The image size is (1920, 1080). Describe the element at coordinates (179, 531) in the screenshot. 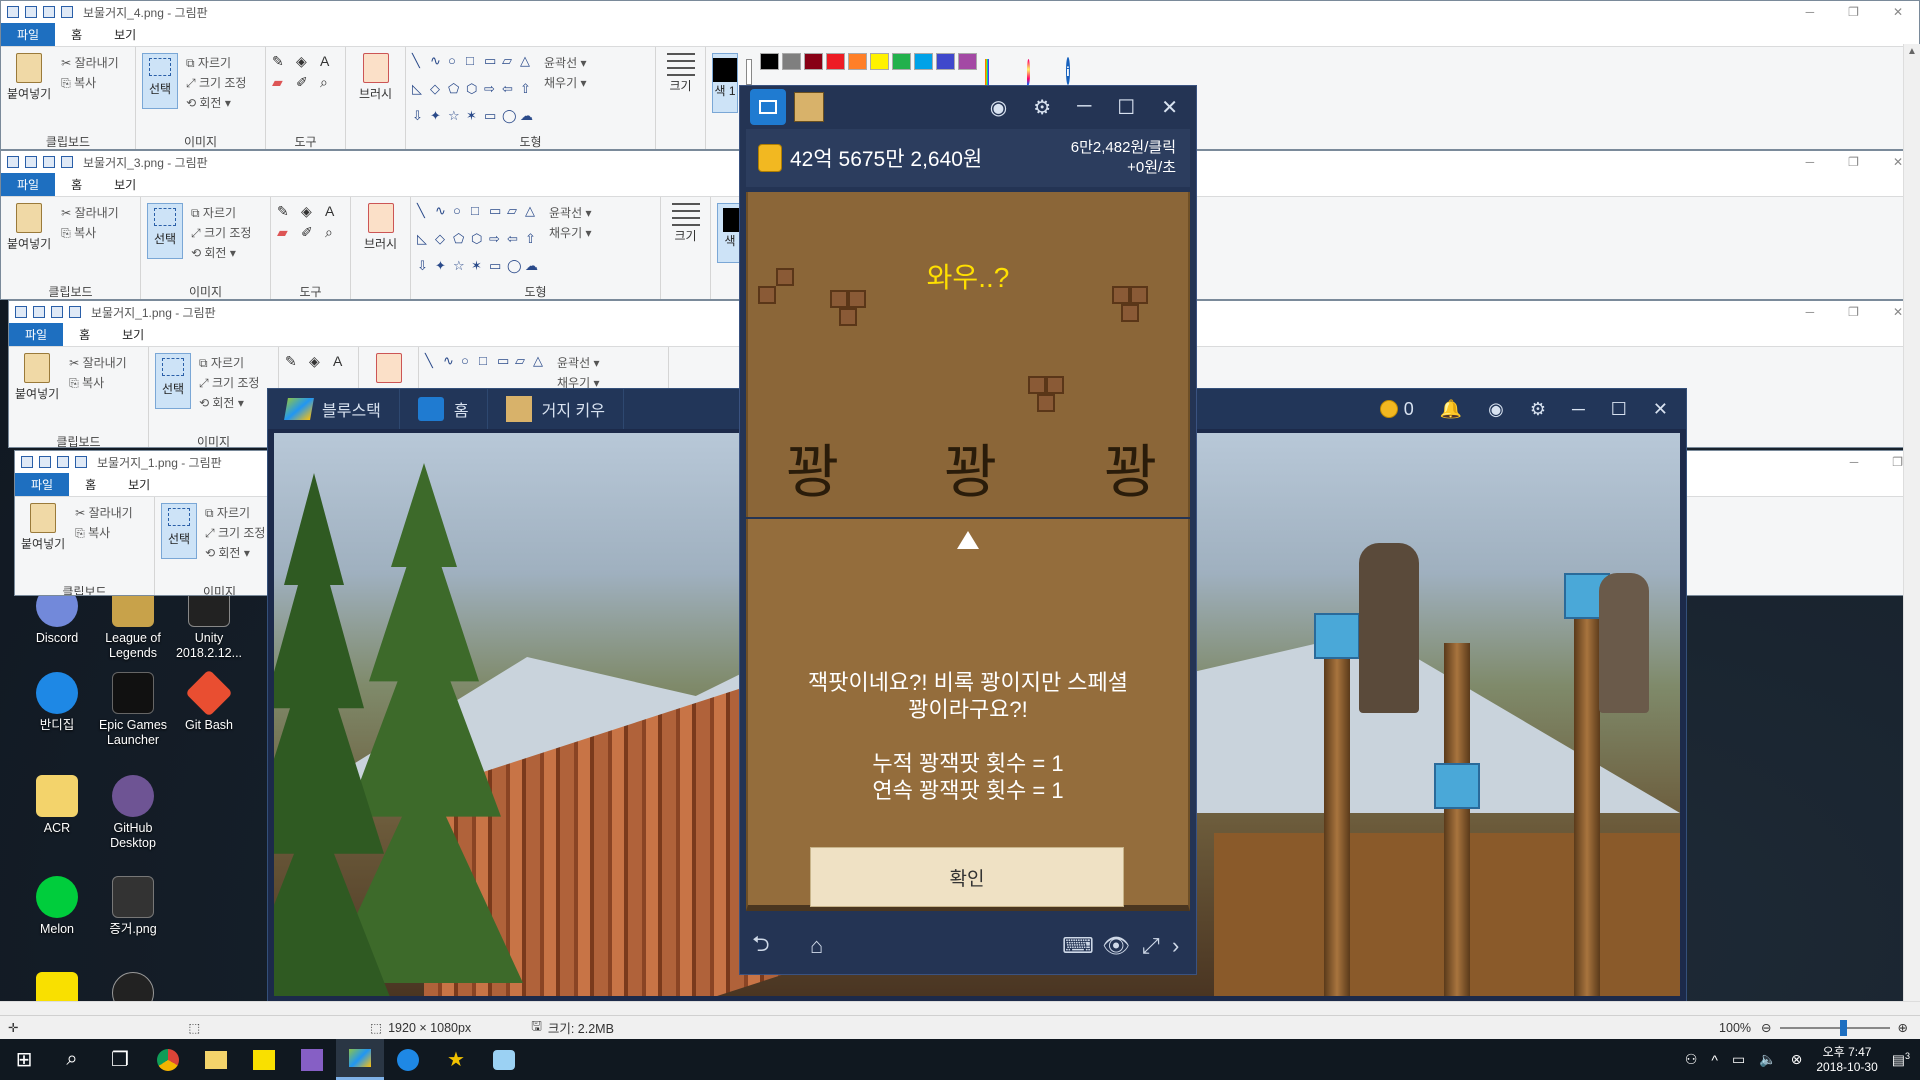

I see `select-button: 선택` at that location.